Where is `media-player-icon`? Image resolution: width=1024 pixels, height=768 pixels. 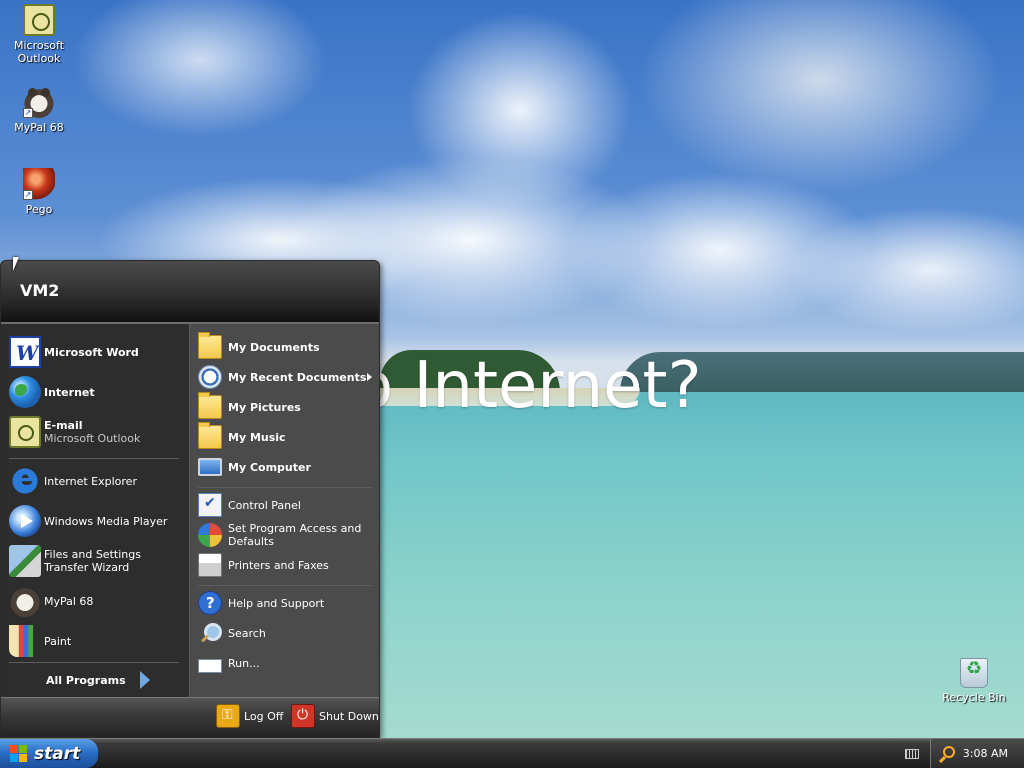
media-player-icon is located at coordinates (25, 521).